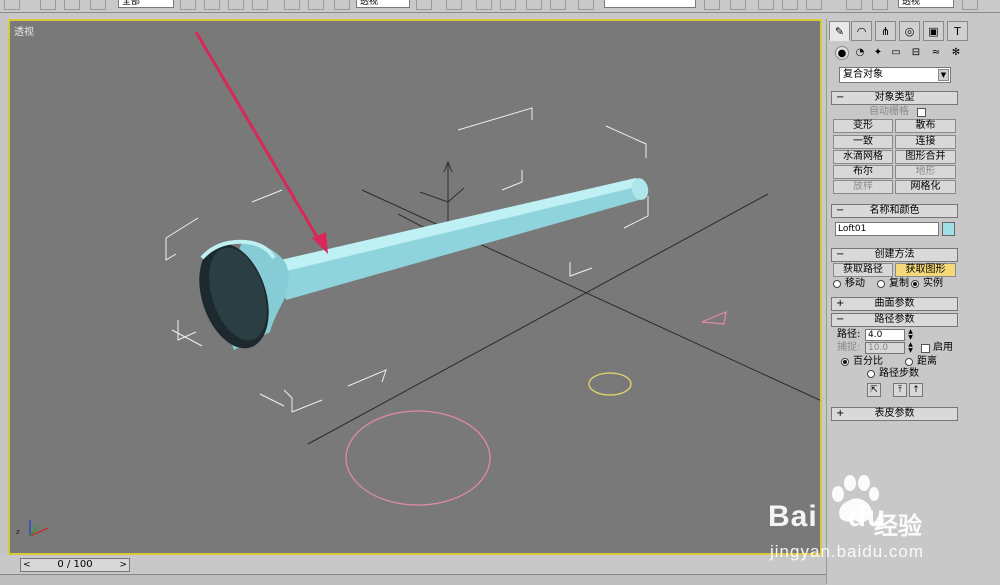 The height and width of the screenshot is (585, 1000). I want to click on shapes-icon: ◔, so click(860, 53).